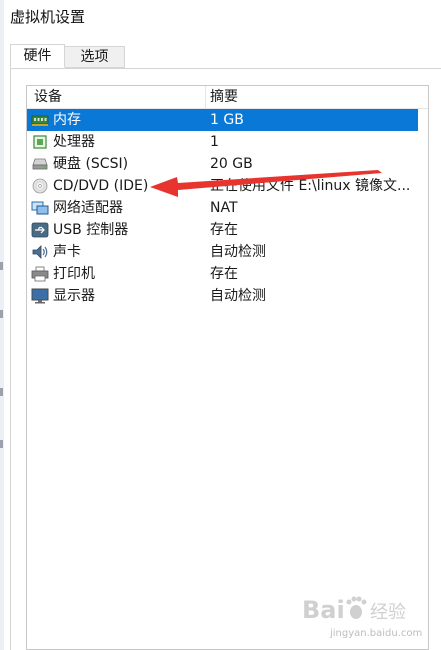  I want to click on device-name: 显示器, so click(74, 296).